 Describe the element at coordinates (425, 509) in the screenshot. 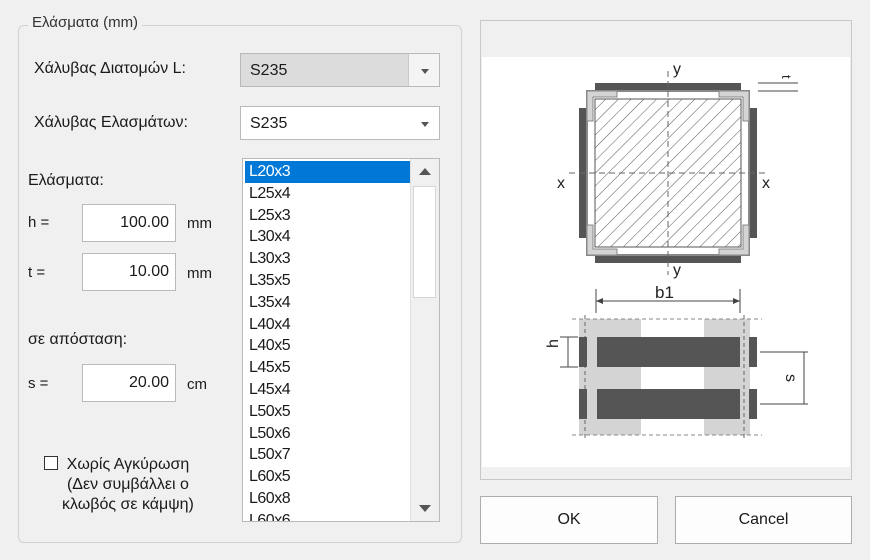

I see `scroll-down-icon` at that location.